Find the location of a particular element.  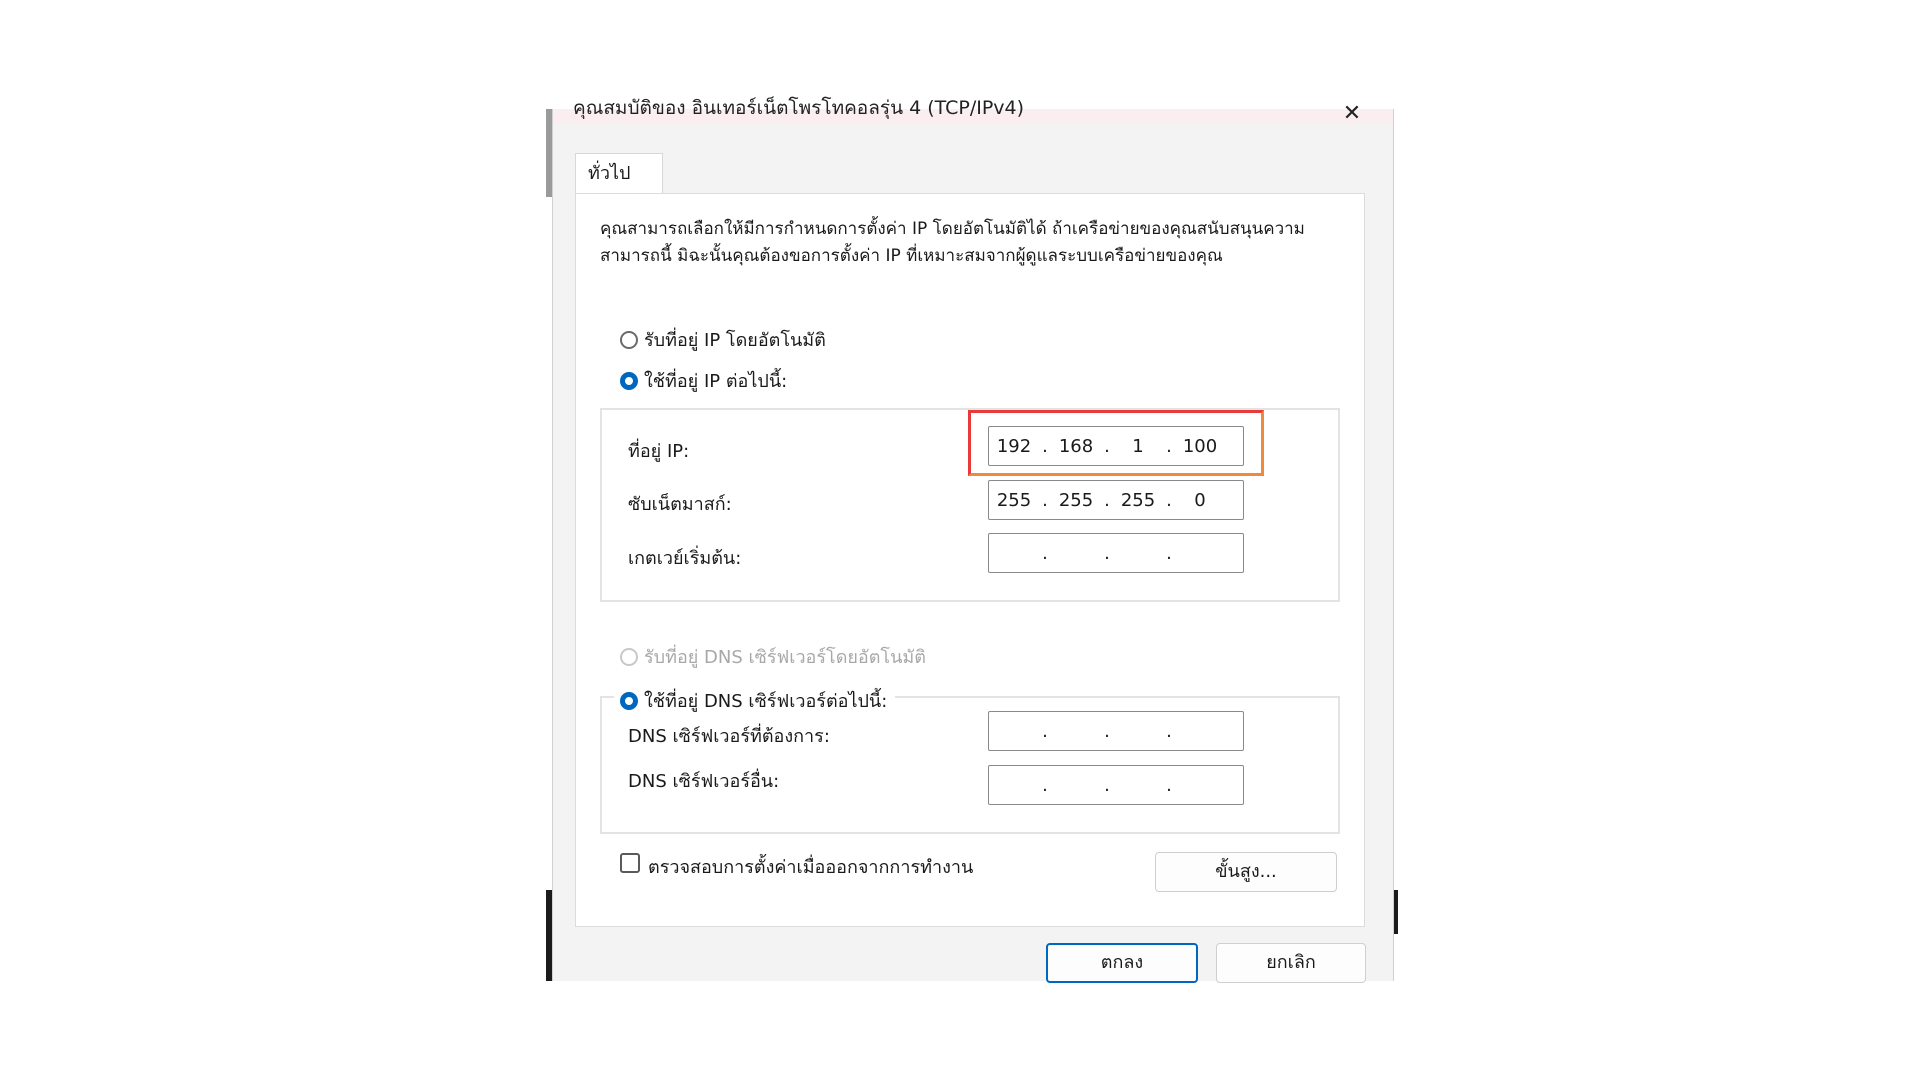

radio-manual-dns-button is located at coordinates (629, 700).